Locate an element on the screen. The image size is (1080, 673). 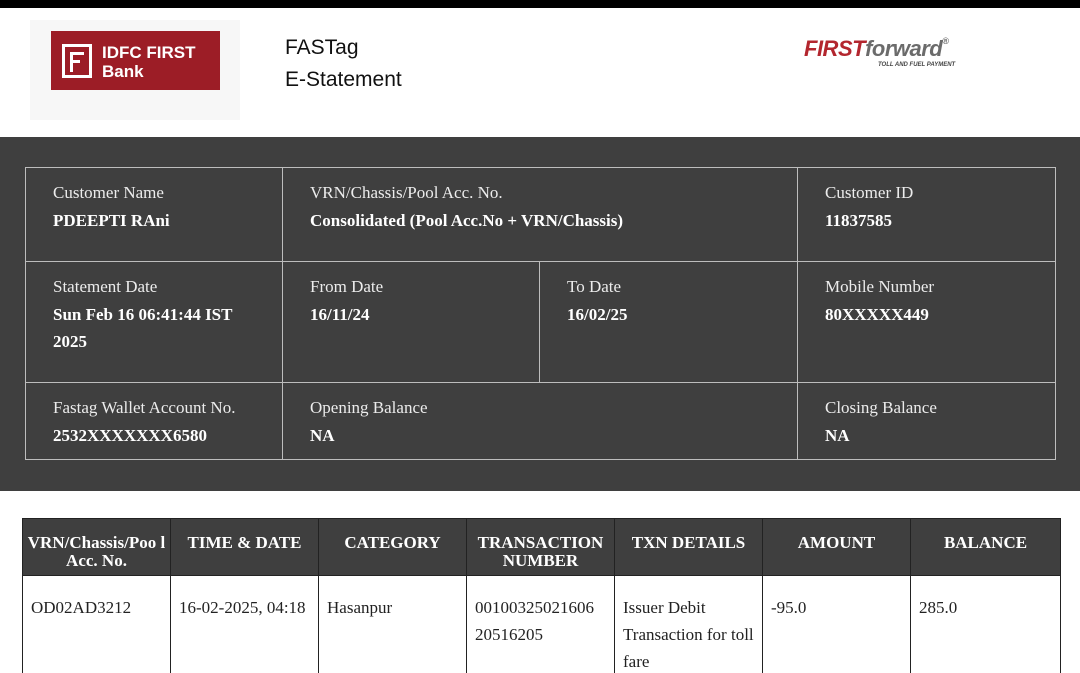
document-title-line2: E-Statement is located at coordinates (343, 79).